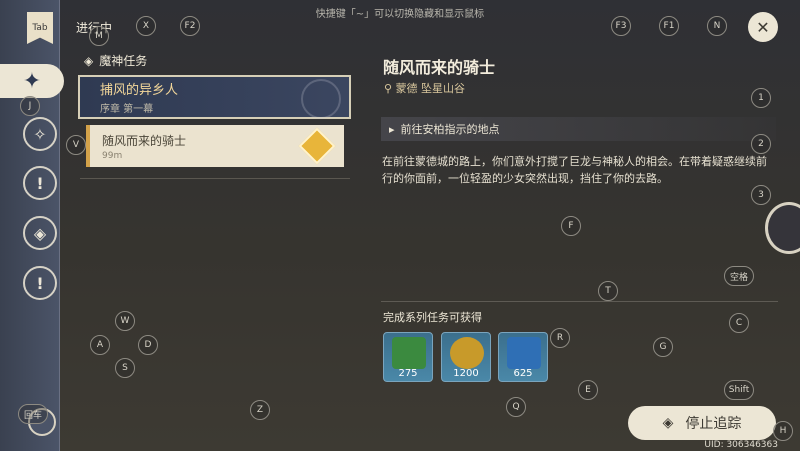  What do you see at coordinates (148, 345) in the screenshot?
I see `key-hint-d: D` at bounding box center [148, 345].